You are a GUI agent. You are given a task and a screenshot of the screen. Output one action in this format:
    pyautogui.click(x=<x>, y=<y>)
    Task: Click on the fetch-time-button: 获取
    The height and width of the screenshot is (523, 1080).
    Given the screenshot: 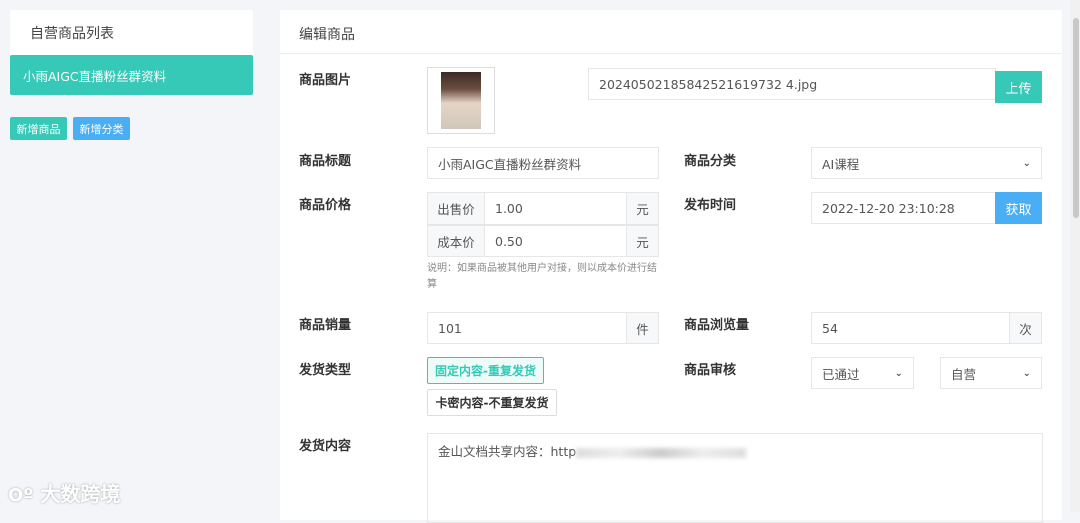 What is the action you would take?
    pyautogui.click(x=1018, y=208)
    